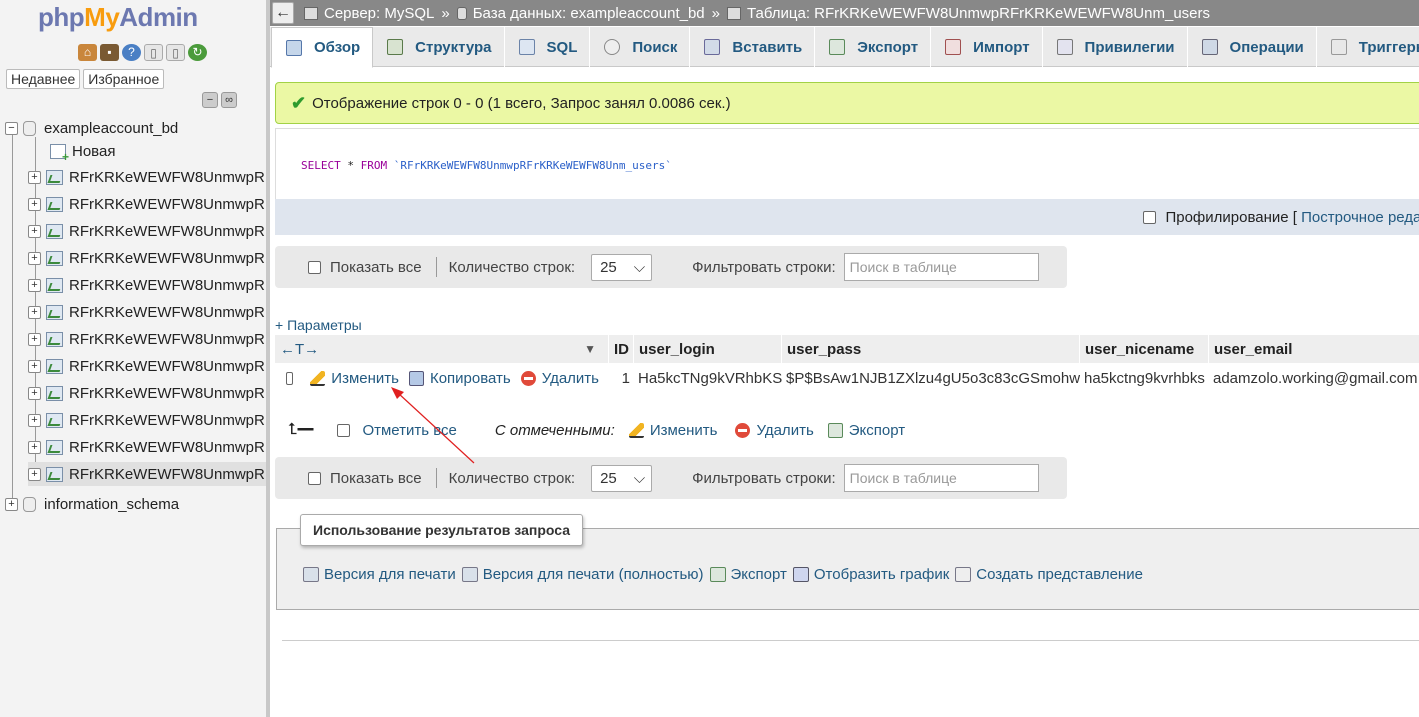  Describe the element at coordinates (548, 47) in the screenshot. I see `tab-sql: SQL` at that location.